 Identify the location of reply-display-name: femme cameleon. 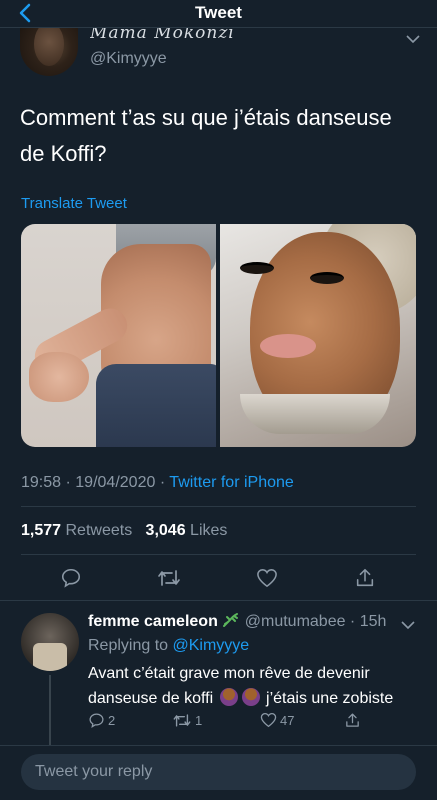
(153, 621).